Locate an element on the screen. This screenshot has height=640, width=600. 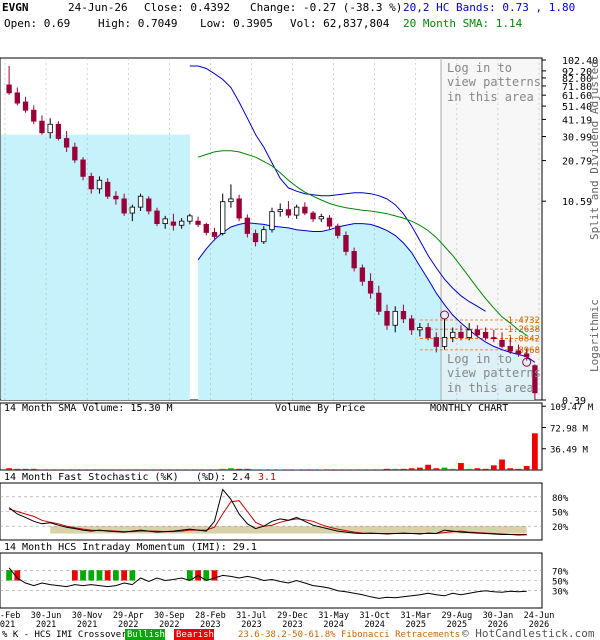
stoch-title: 14 Month Fast Stochastic (%K) is located at coordinates (91, 477).